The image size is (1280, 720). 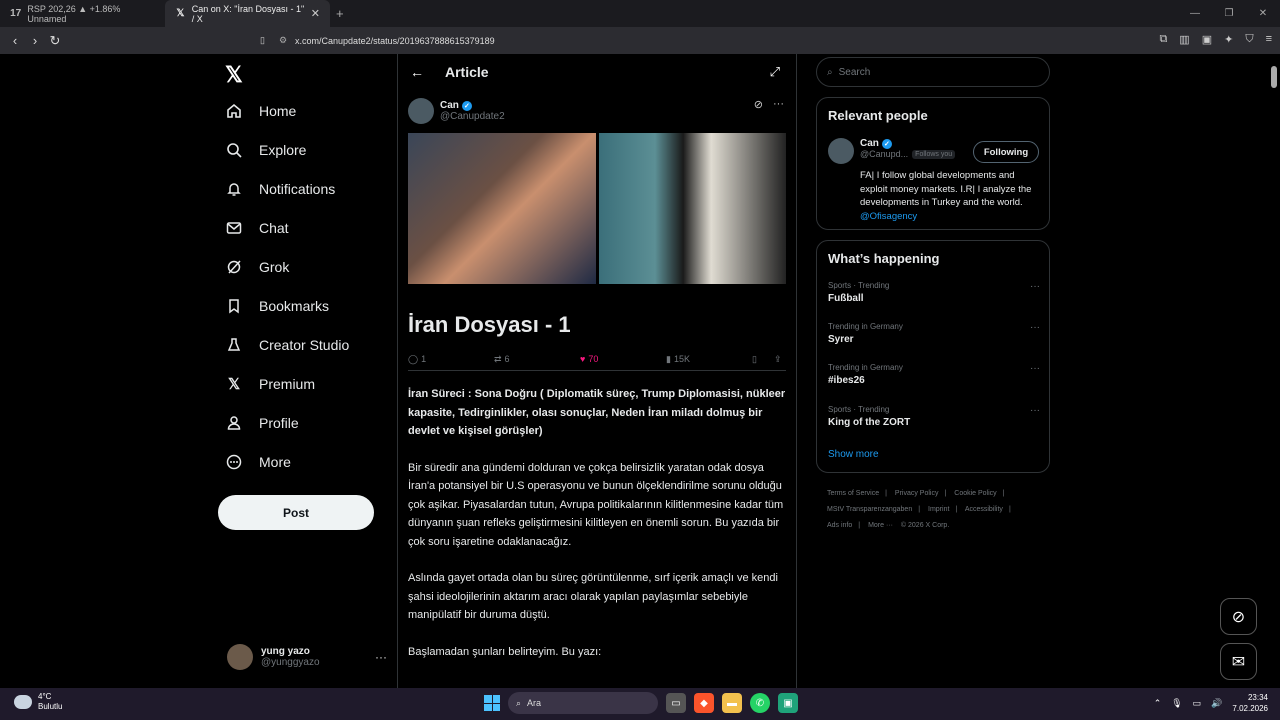 What do you see at coordinates (417, 359) in the screenshot?
I see `reply-button: ◯ 1` at bounding box center [417, 359].